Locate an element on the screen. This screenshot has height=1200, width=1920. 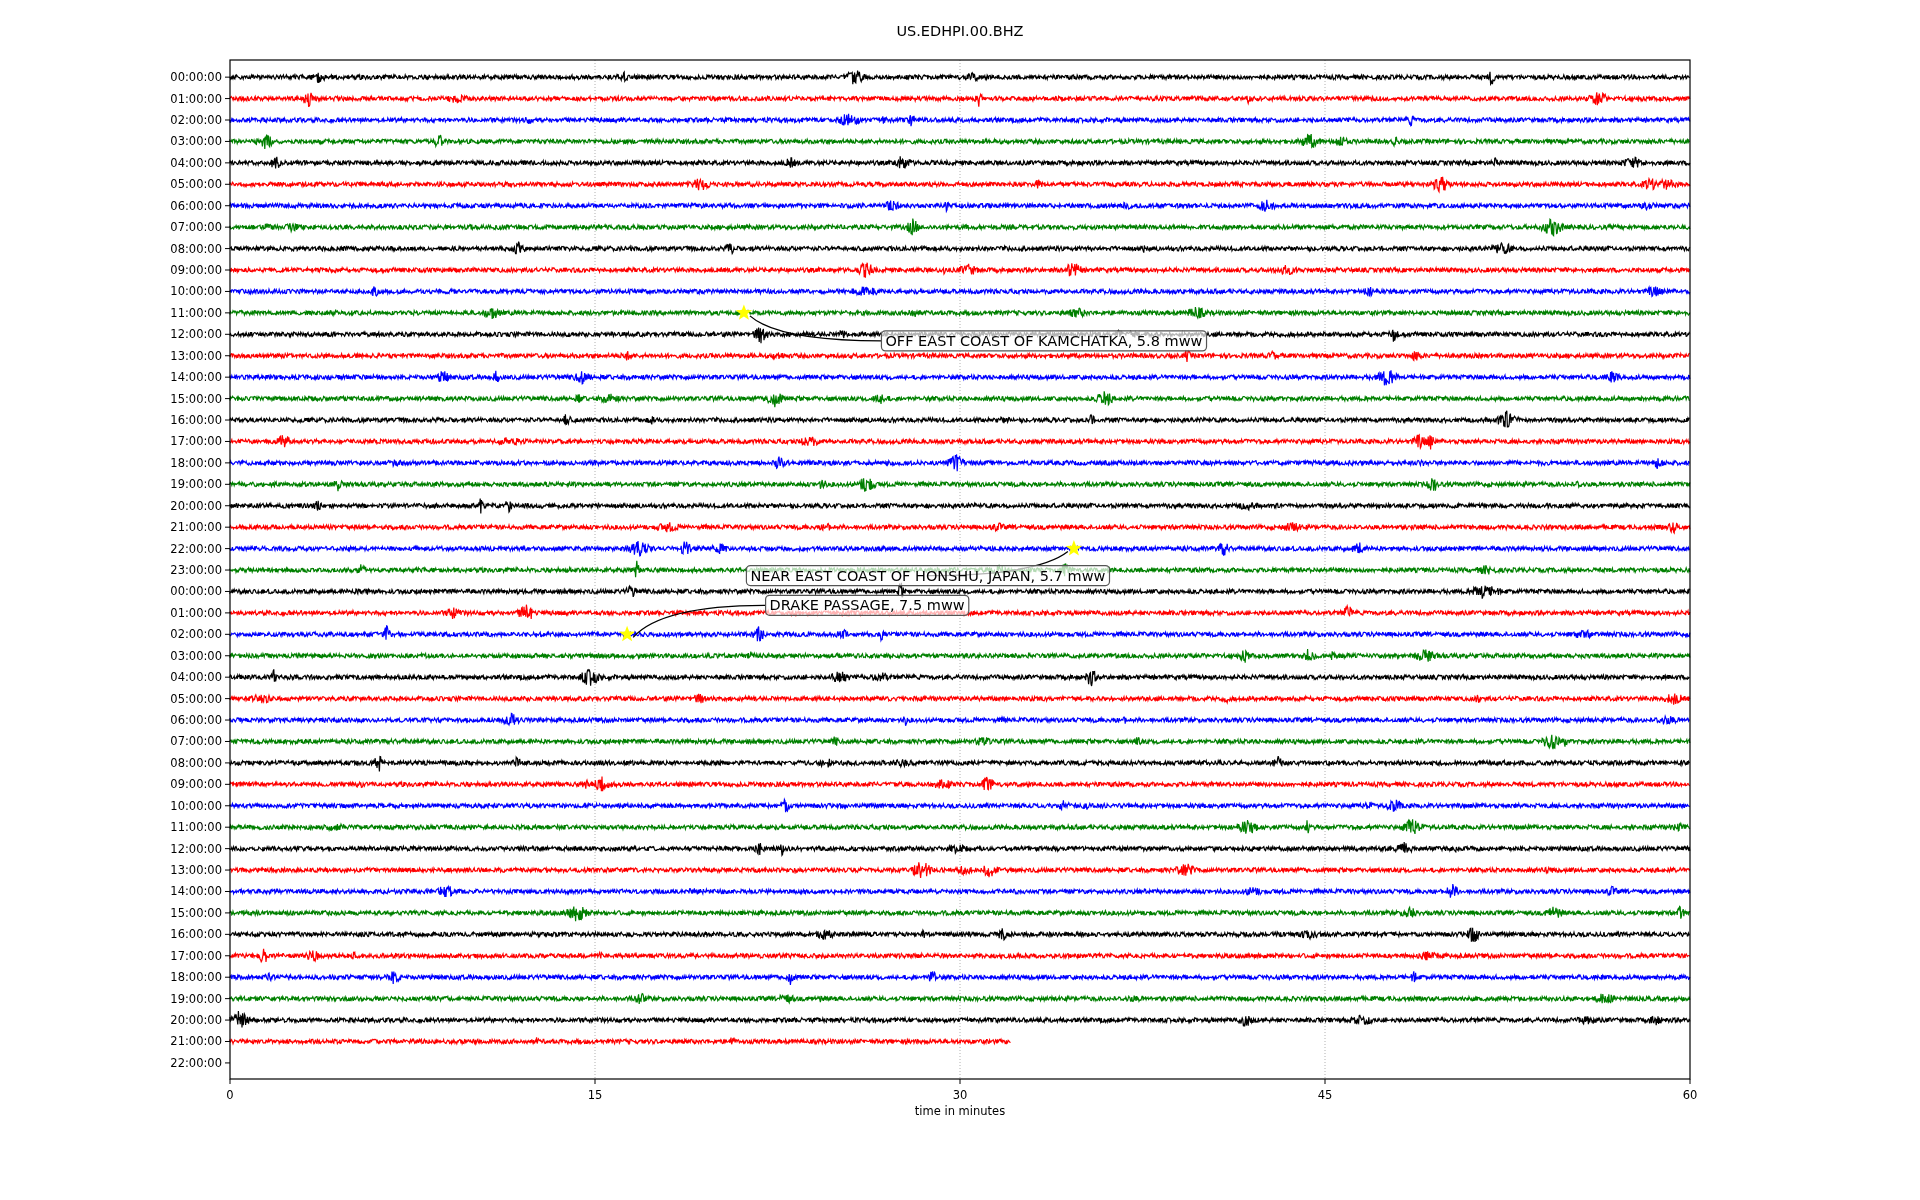
x-tick-label: 30 is located at coordinates (960, 1095).